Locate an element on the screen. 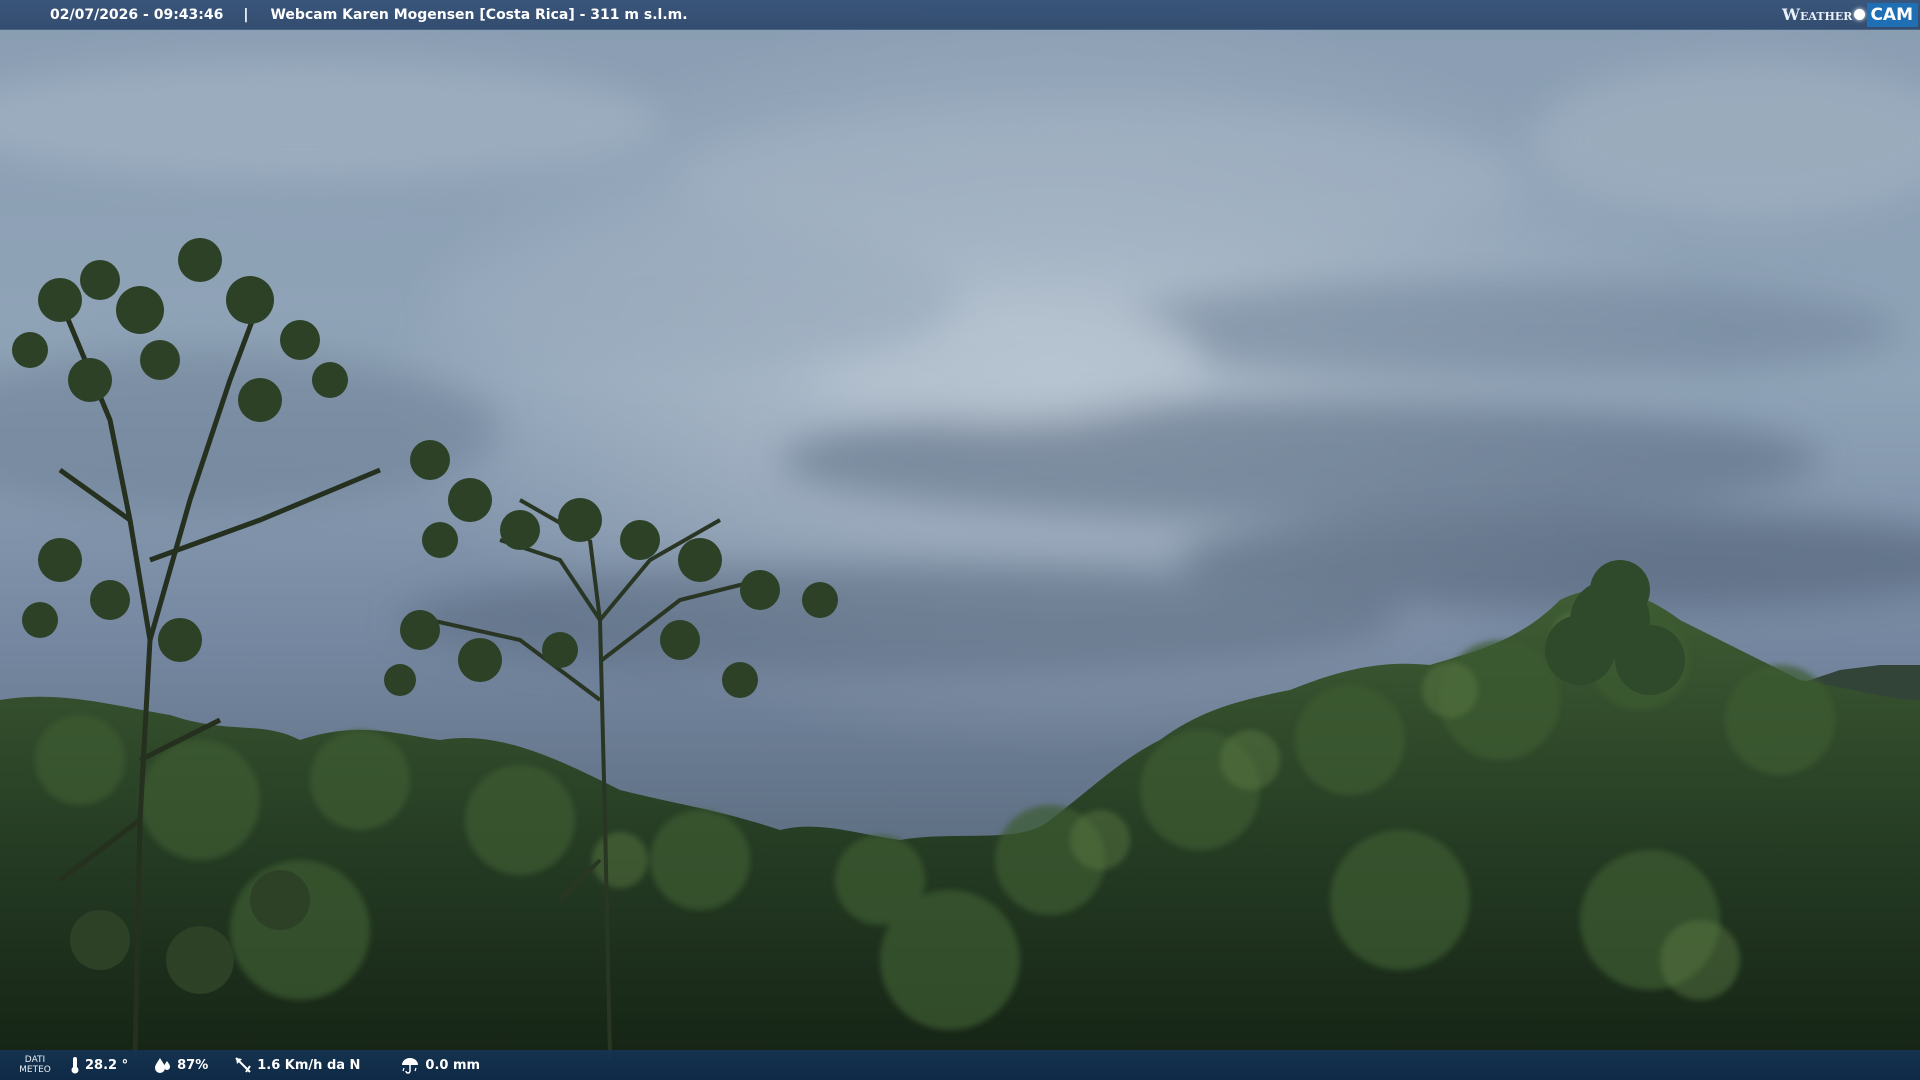  timestamp: 02/07/2026 - 09:43:46 is located at coordinates (137, 14).